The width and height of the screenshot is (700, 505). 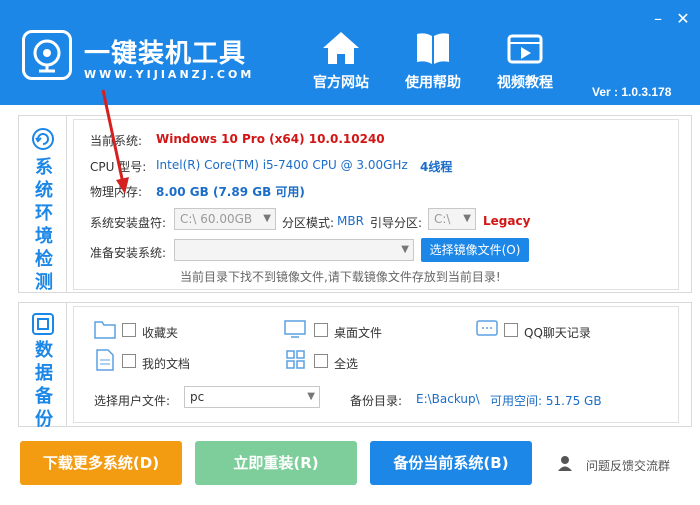 I want to click on backup-dir-label: 备份目录:, so click(x=376, y=401).